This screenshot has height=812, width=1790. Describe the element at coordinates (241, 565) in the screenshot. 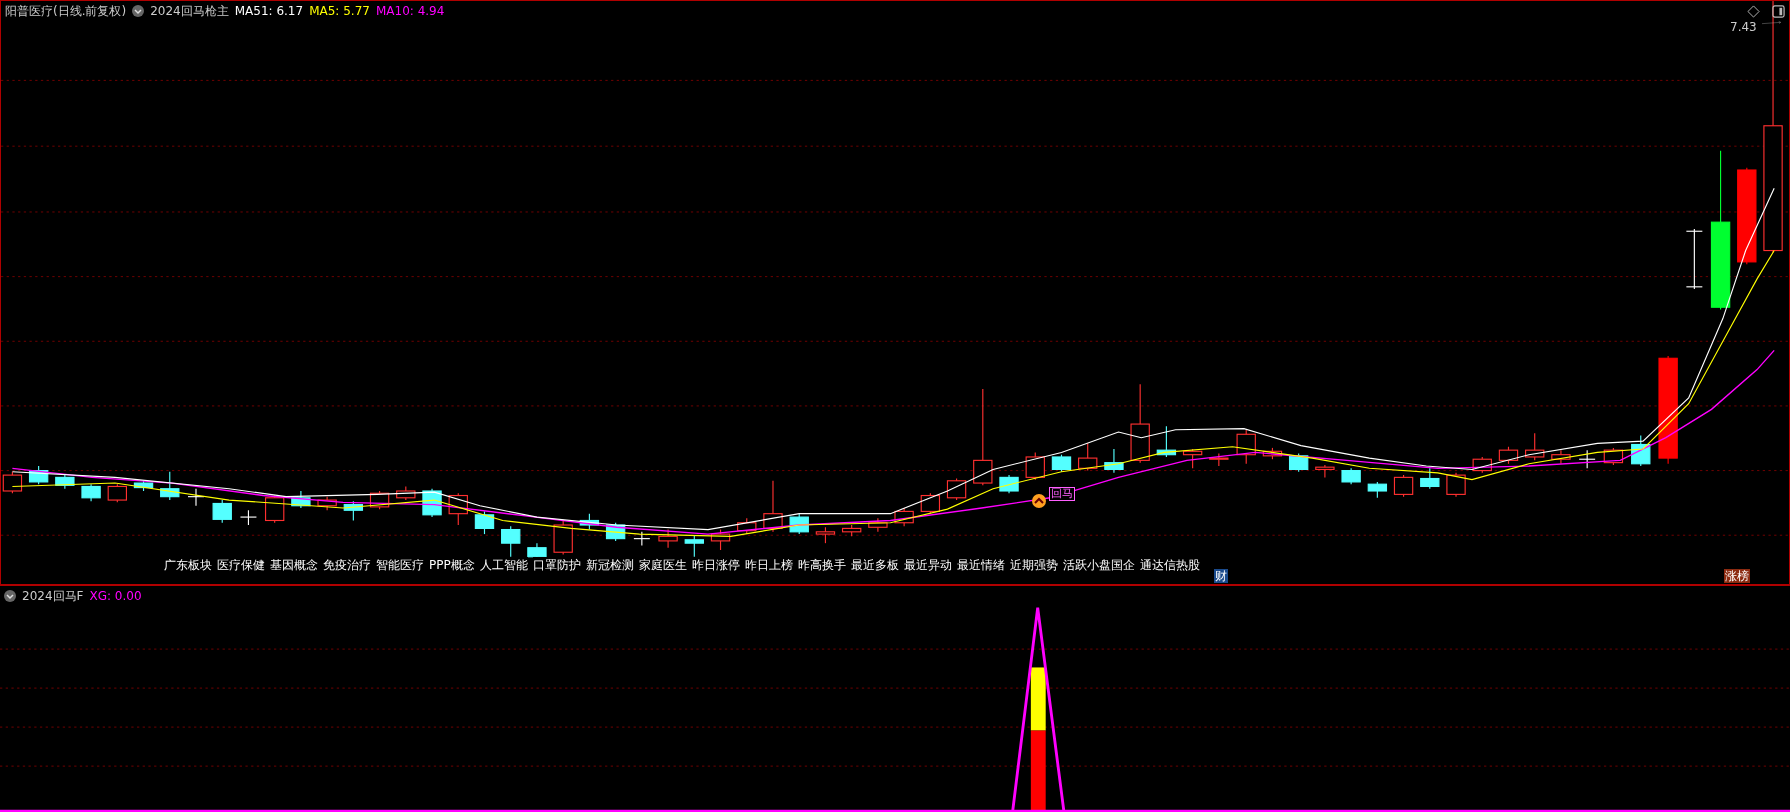

I see `concept-tag: 医疗保健` at that location.